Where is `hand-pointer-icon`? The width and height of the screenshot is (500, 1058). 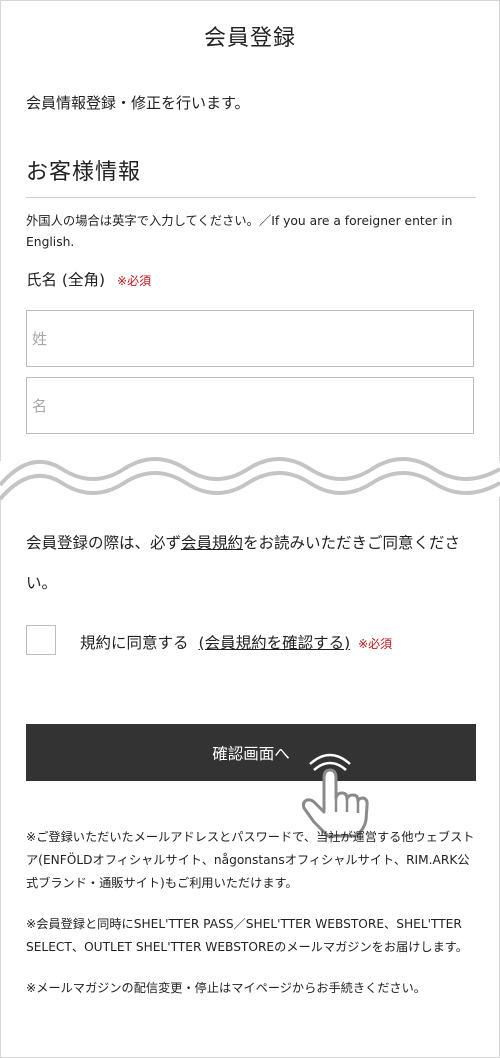 hand-pointer-icon is located at coordinates (335, 795).